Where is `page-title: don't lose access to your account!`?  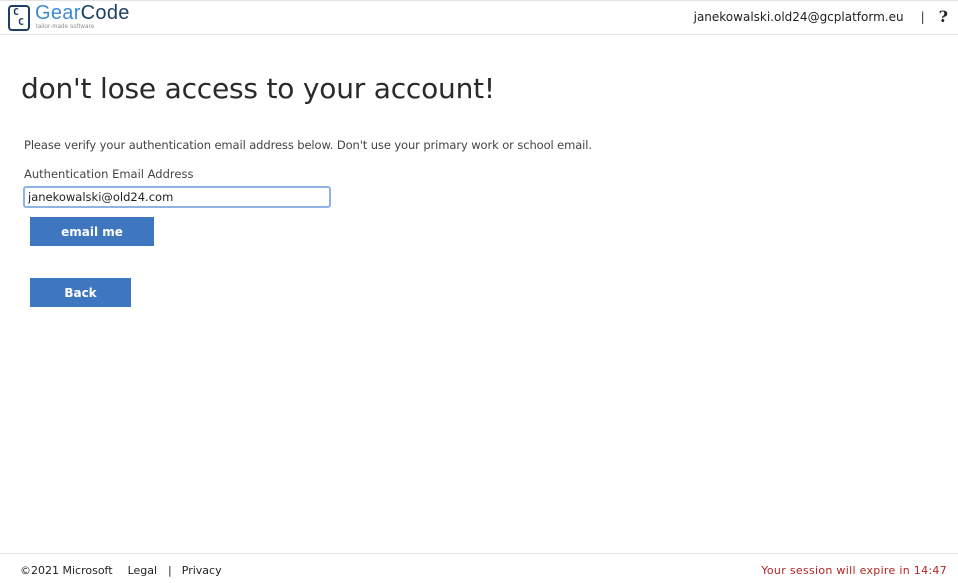
page-title: don't lose access to your account! is located at coordinates (258, 88).